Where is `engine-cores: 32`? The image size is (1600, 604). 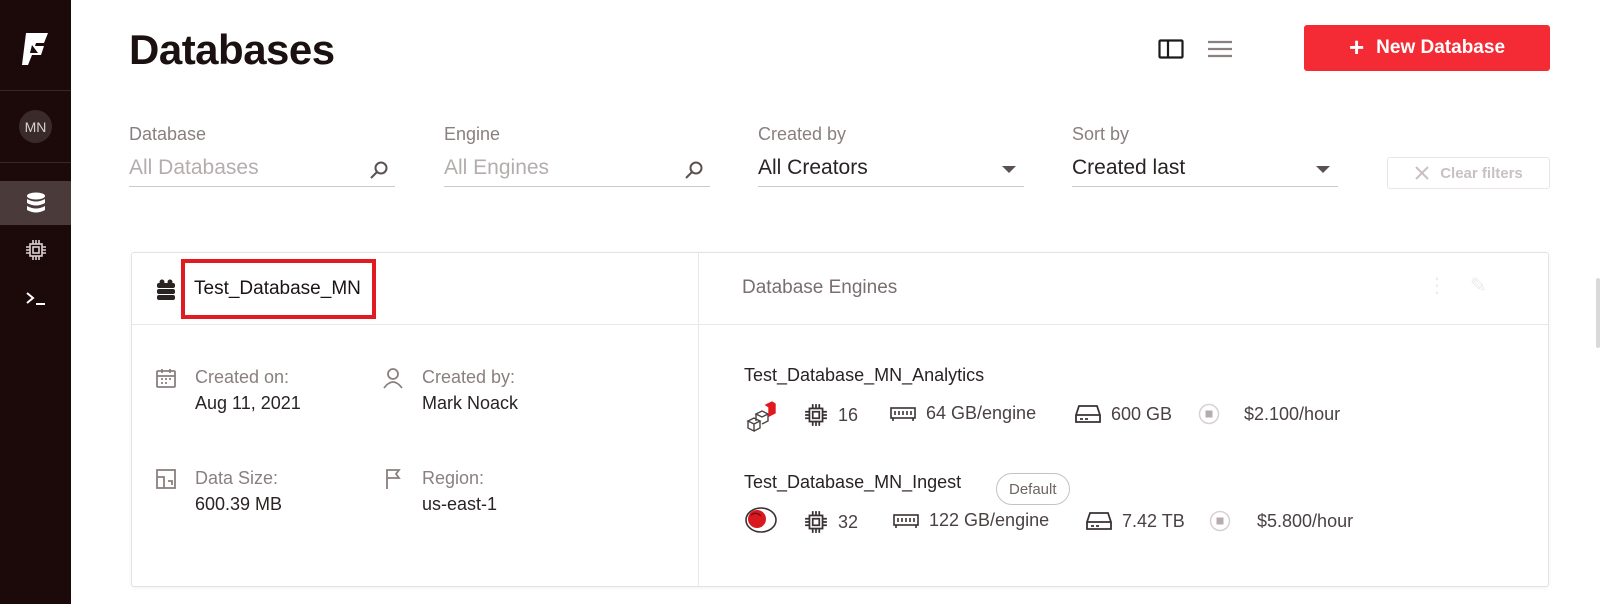 engine-cores: 32 is located at coordinates (831, 522).